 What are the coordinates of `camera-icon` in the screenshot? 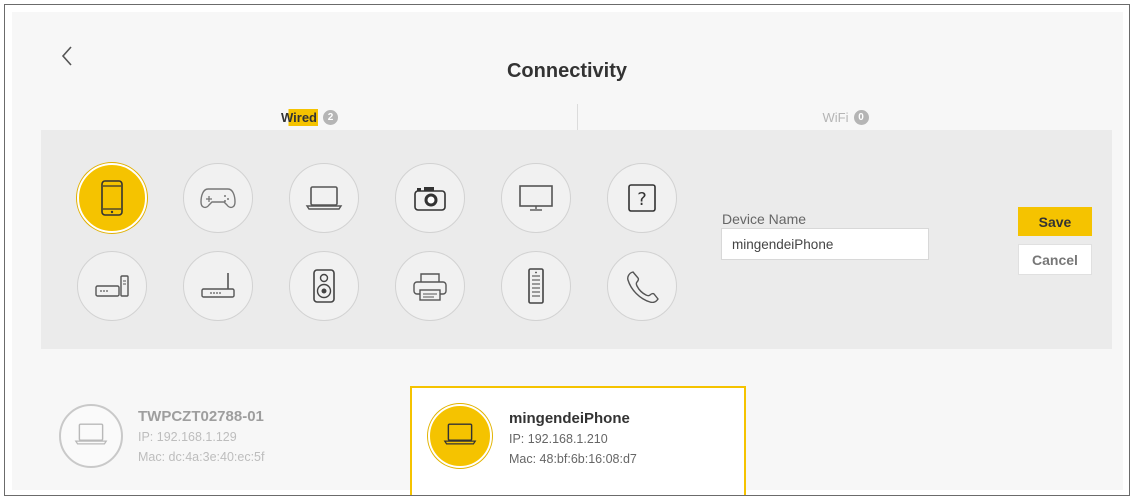 It's located at (430, 198).